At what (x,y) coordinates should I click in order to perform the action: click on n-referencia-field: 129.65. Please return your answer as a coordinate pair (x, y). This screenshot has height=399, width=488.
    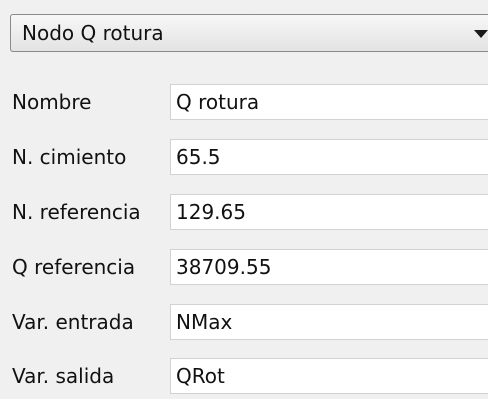
    Looking at the image, I should click on (329, 212).